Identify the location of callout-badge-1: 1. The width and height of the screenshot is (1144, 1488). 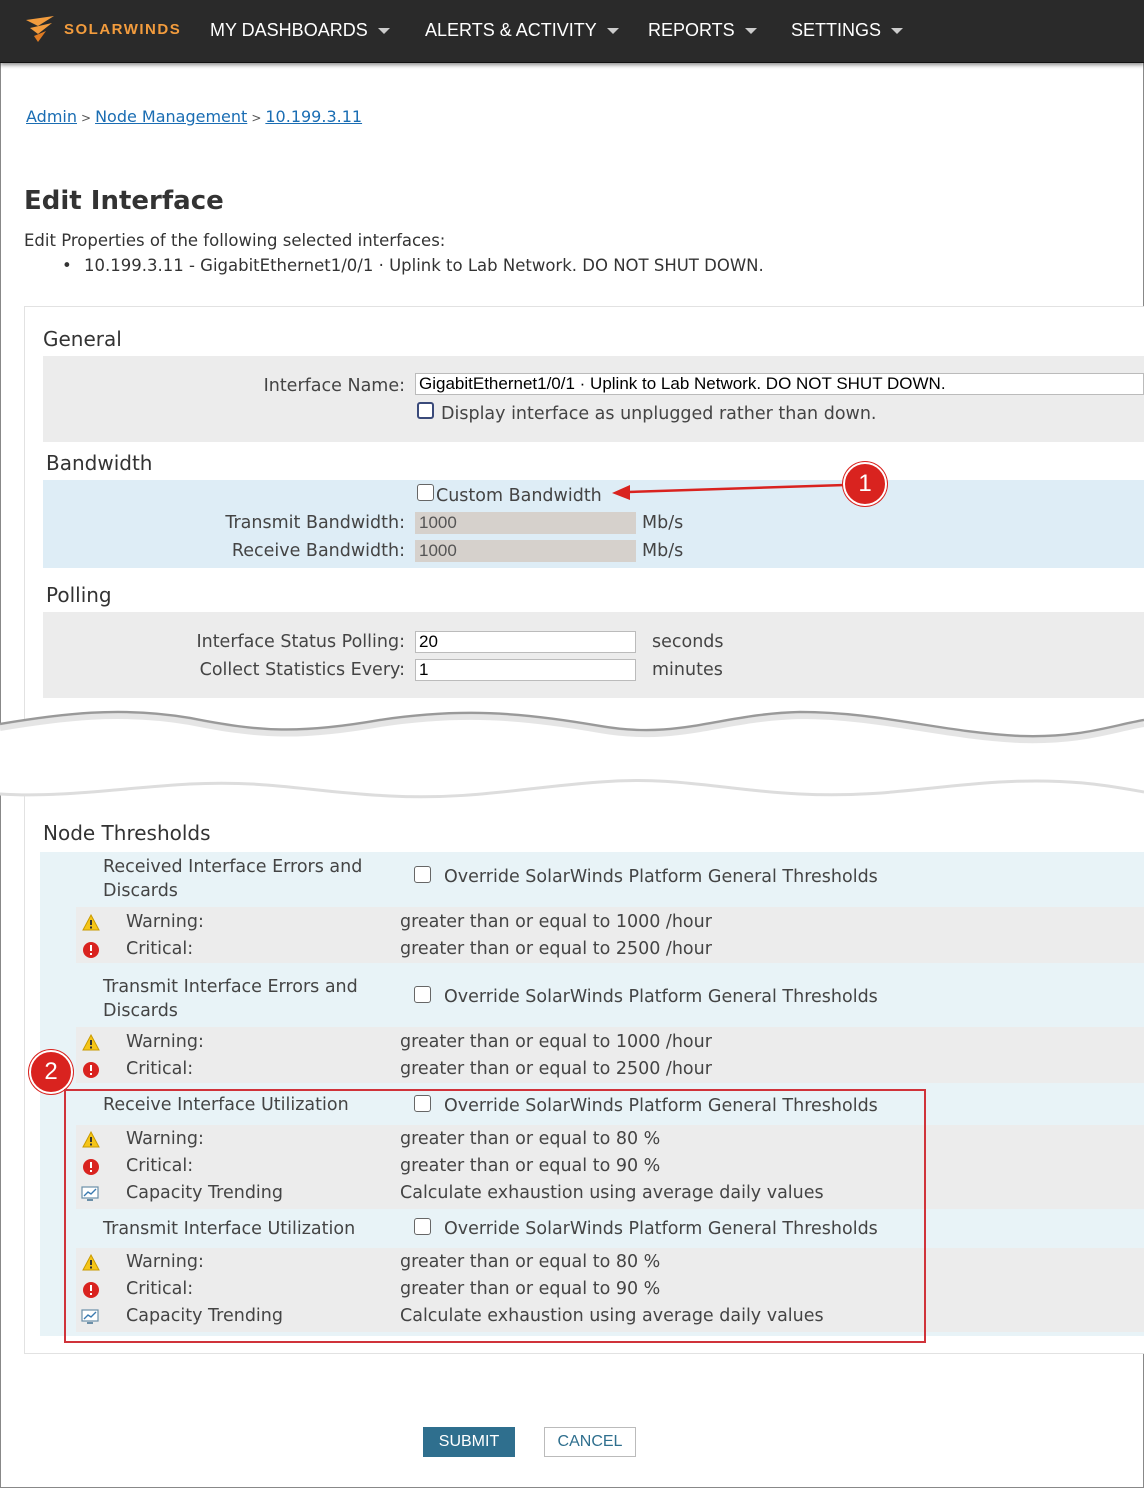
(865, 484).